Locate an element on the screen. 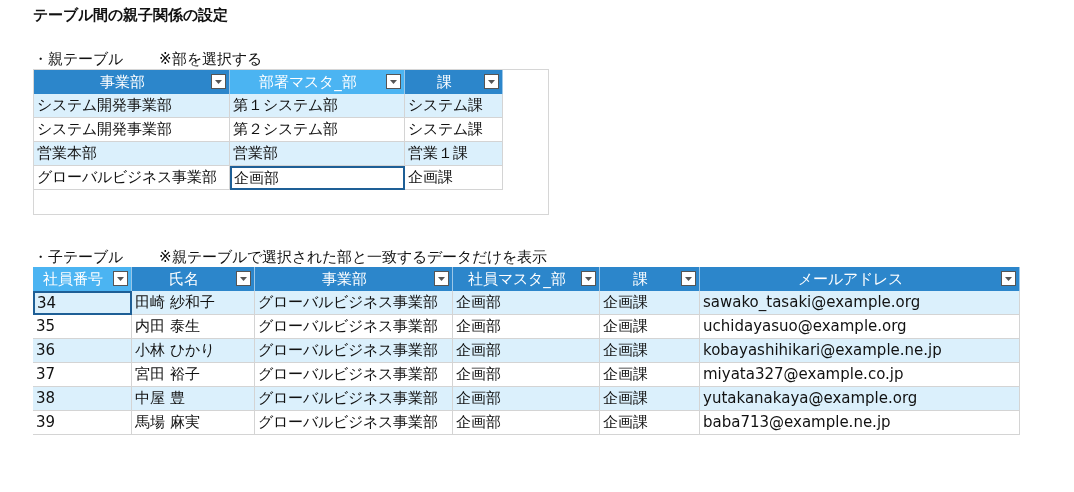 Image resolution: width=1074 pixels, height=492 pixels. table-note: ※部を選択する is located at coordinates (210, 59).